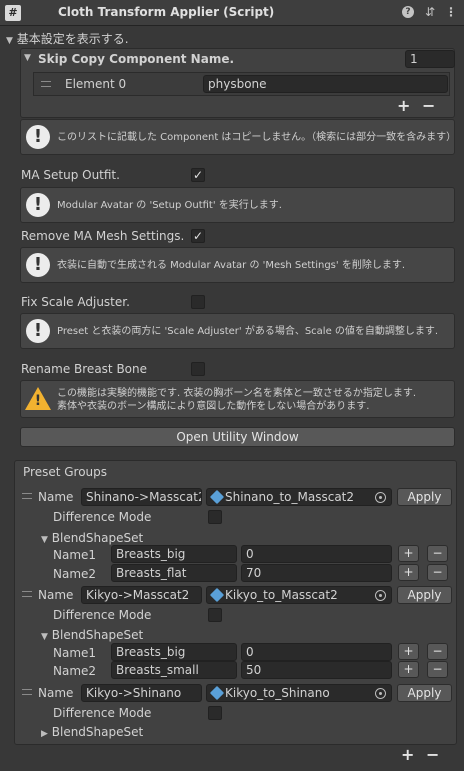 This screenshot has height=771, width=464. What do you see at coordinates (290, 497) in the screenshot?
I see `preset-object-value: Shinano_to_Masscat2` at bounding box center [290, 497].